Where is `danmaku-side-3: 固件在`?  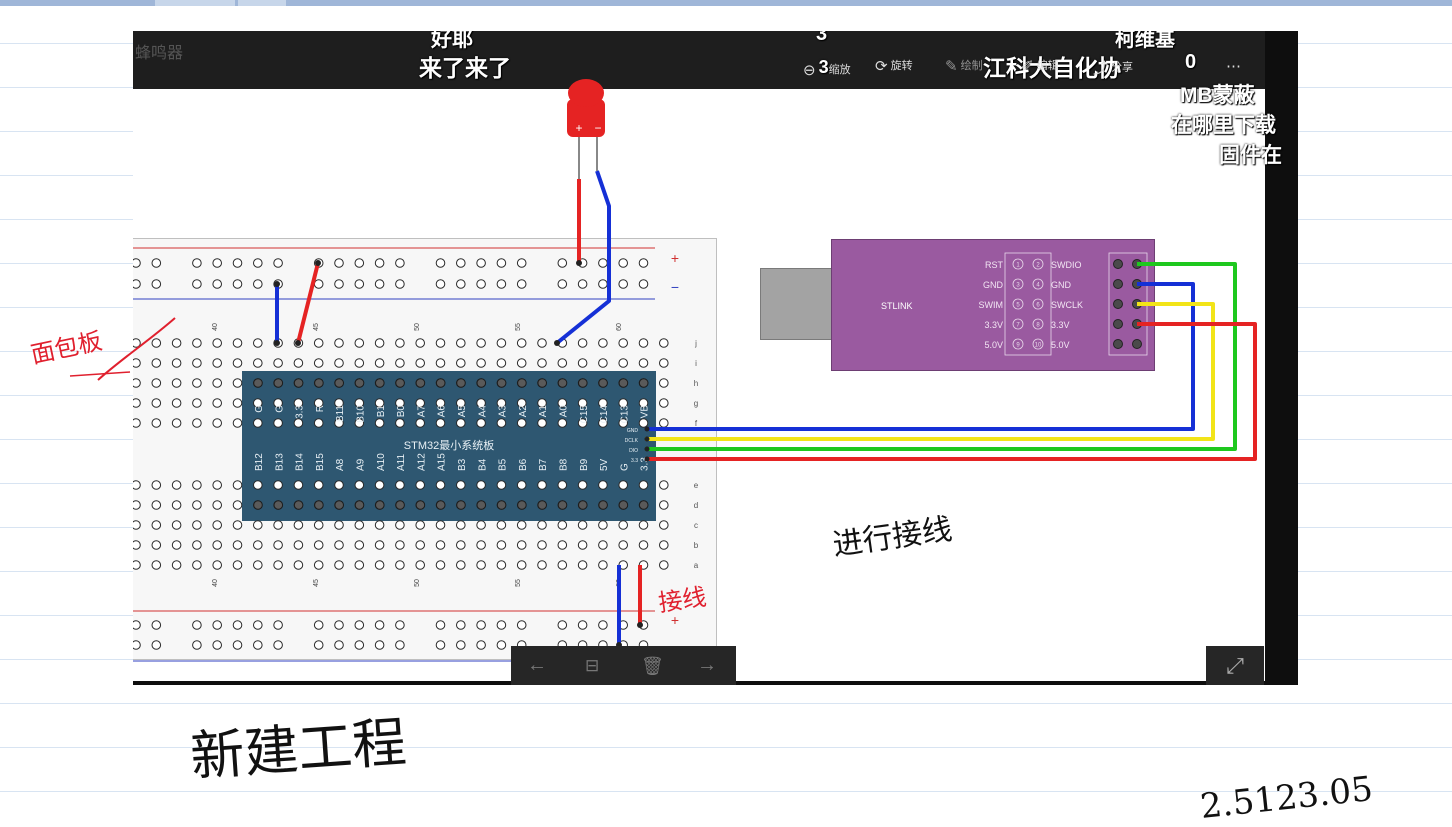 danmaku-side-3: 固件在 is located at coordinates (1250, 155).